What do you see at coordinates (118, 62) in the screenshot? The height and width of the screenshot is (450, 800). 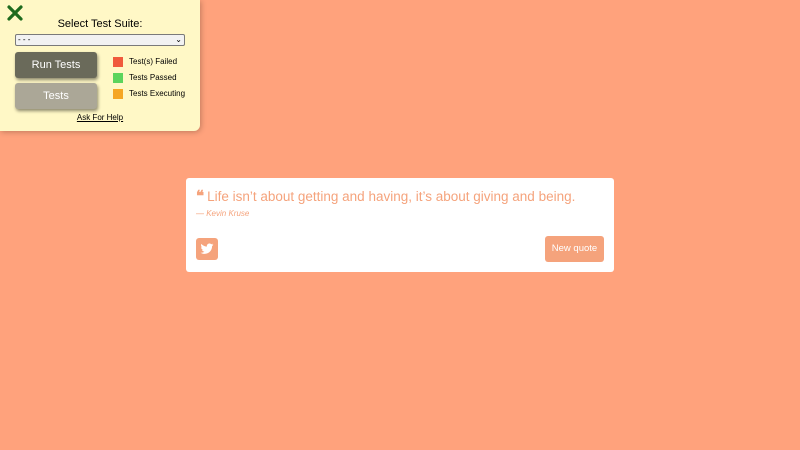 I see `failed-swatch` at bounding box center [118, 62].